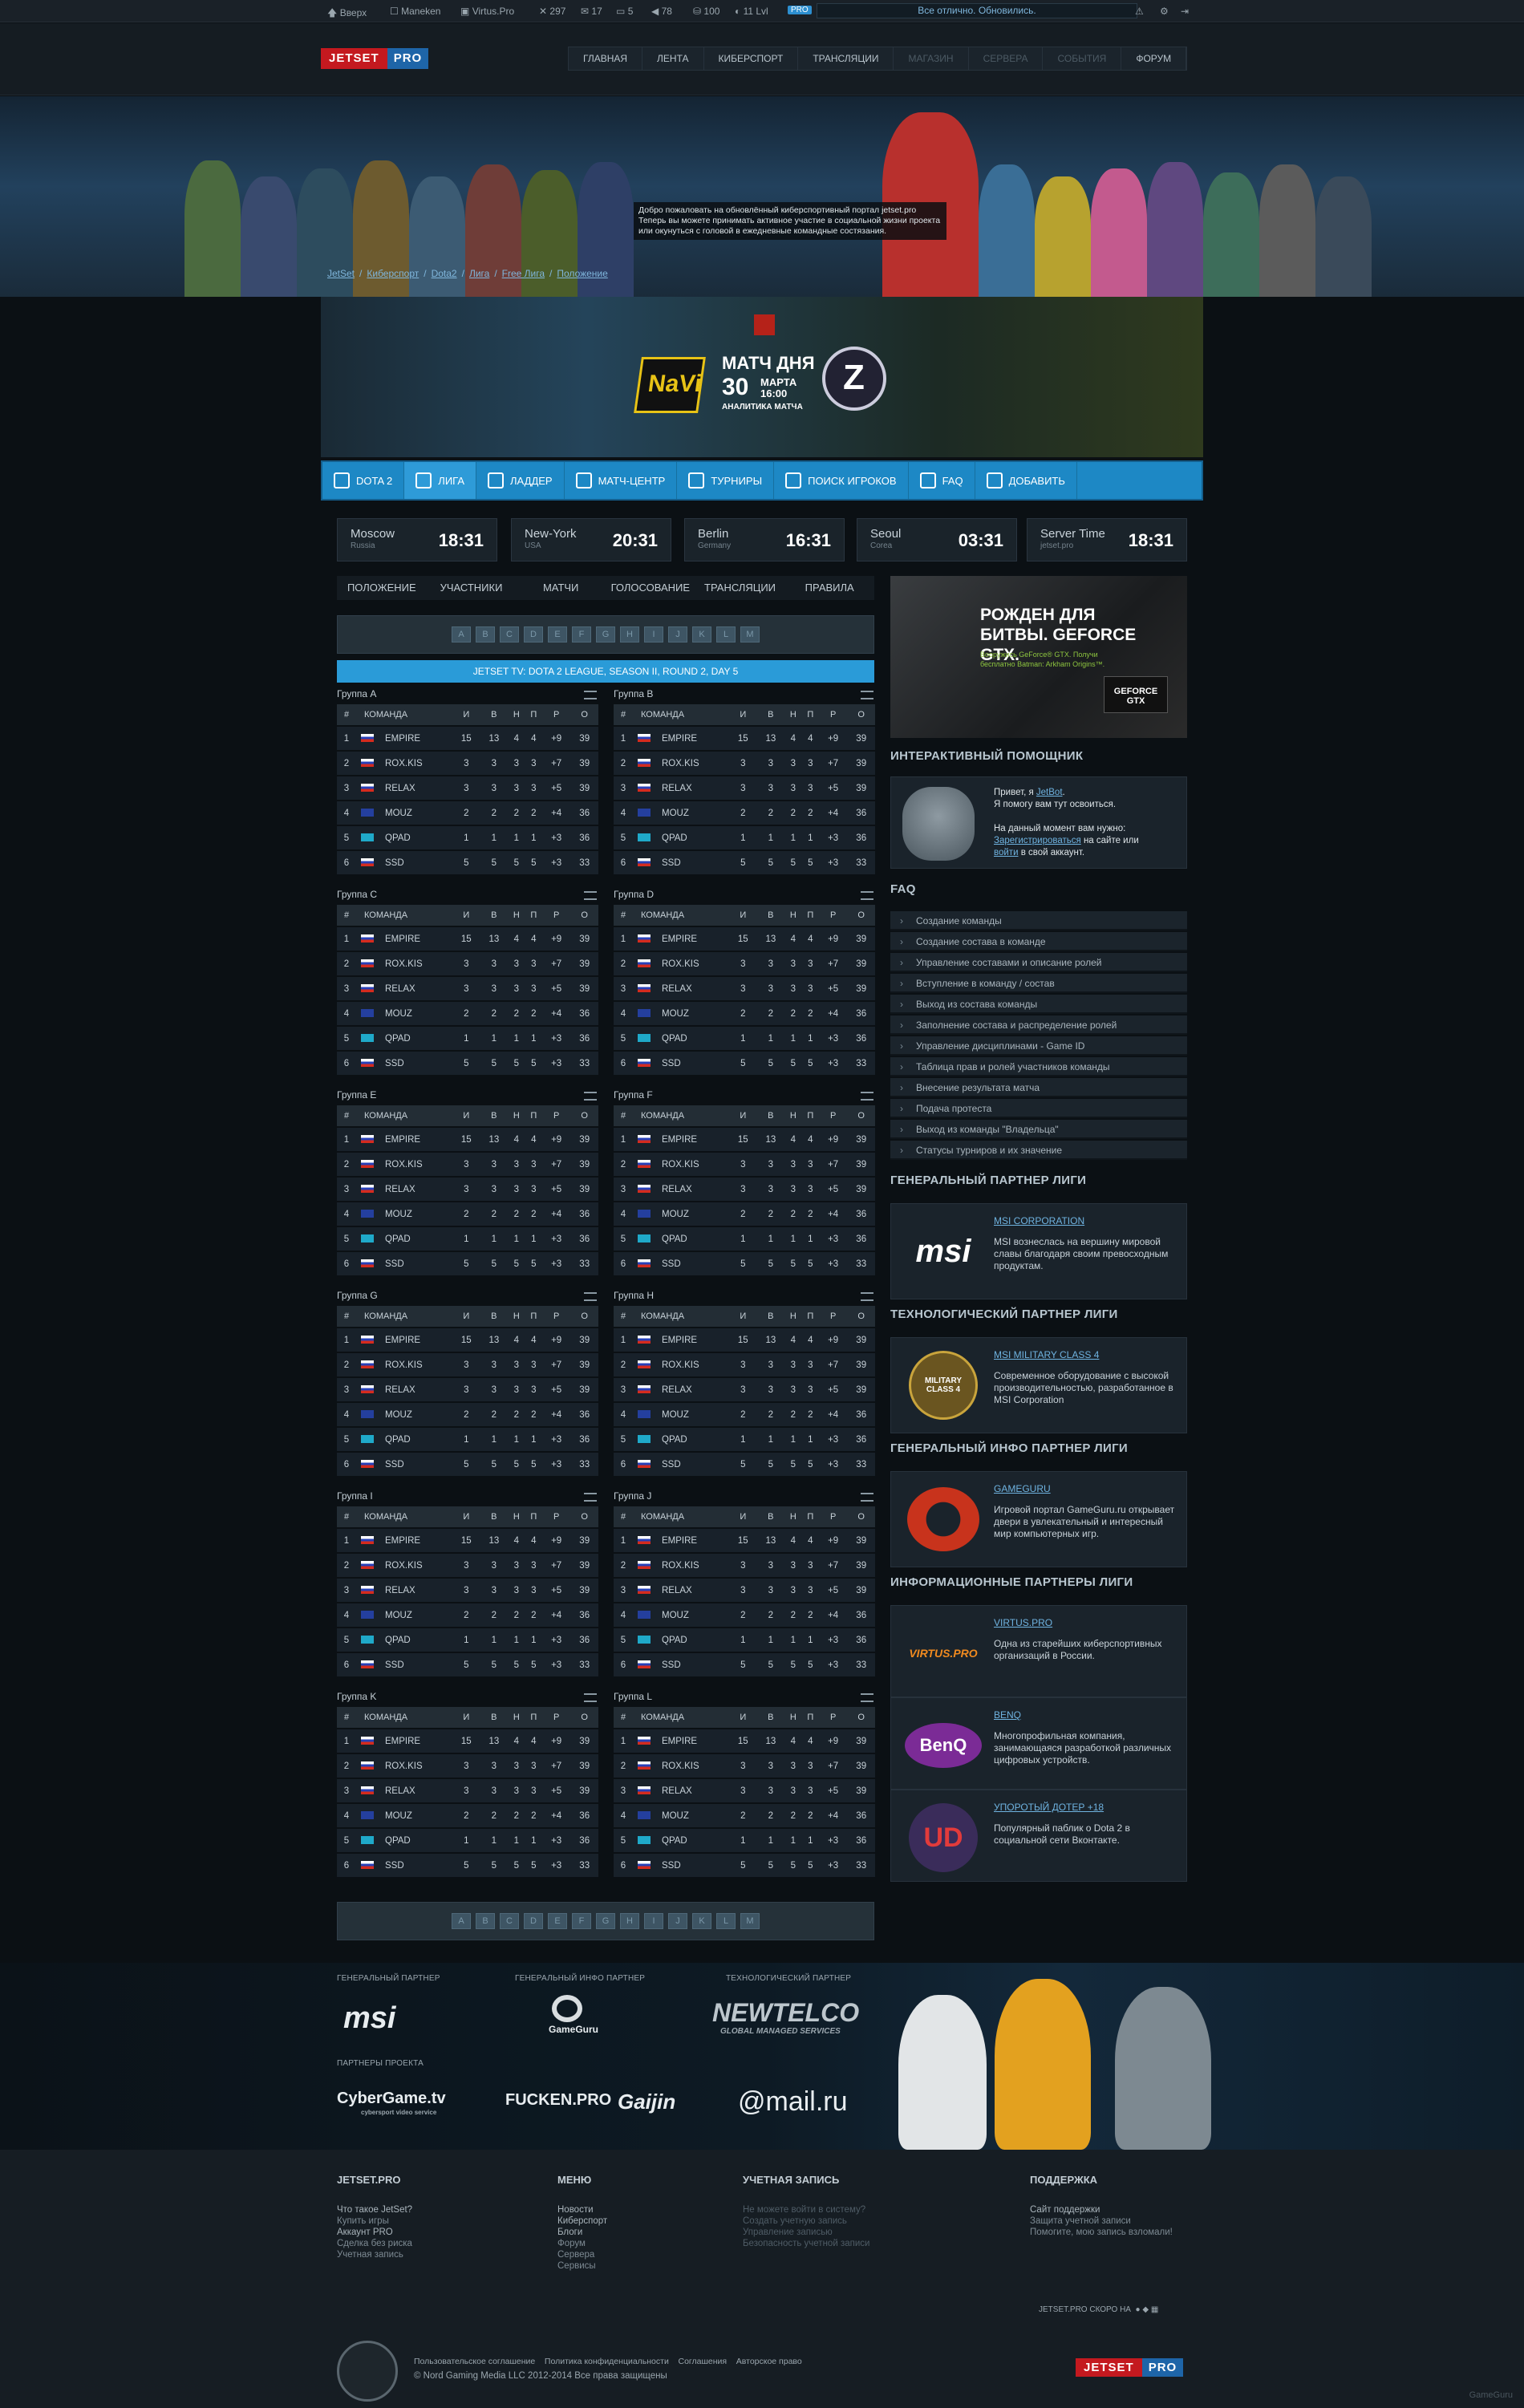 This screenshot has width=1524, height=2408. Describe the element at coordinates (552, 11) in the screenshot. I see `stat-counter: ✕ 297` at that location.